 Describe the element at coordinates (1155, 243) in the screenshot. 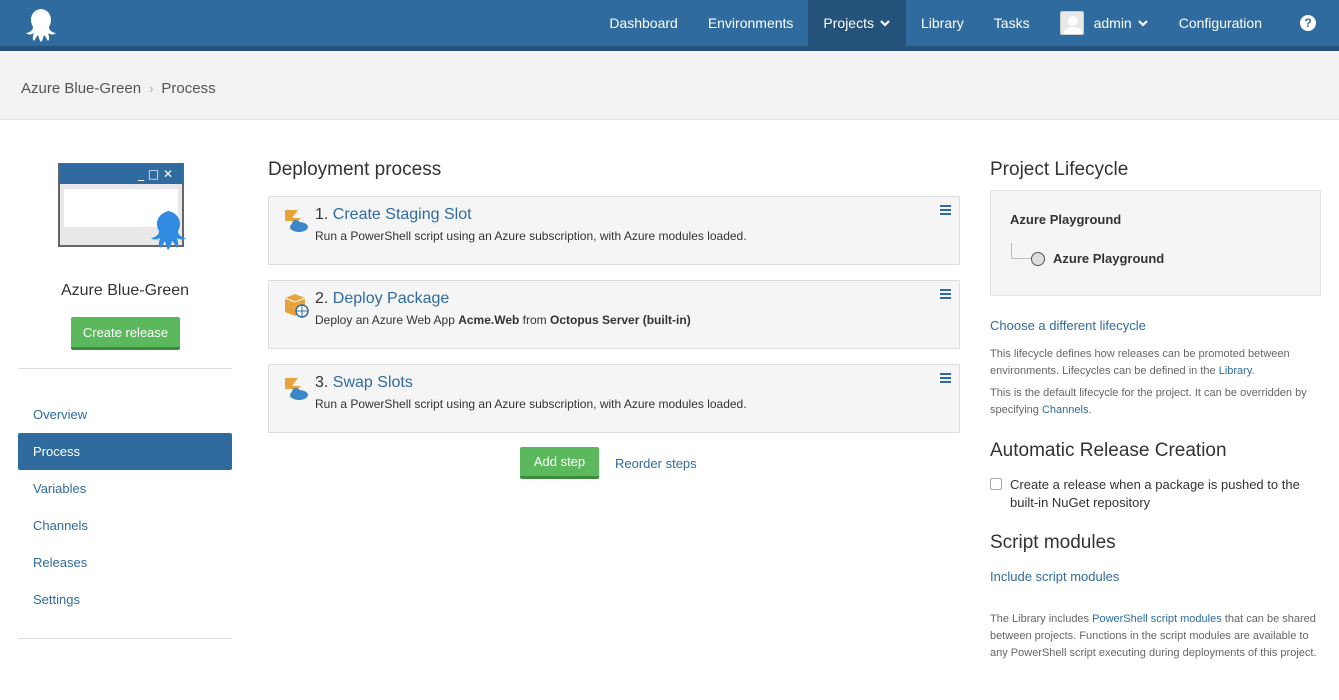

I see `lifecycle-box: Azure Playground Azure Playground` at that location.